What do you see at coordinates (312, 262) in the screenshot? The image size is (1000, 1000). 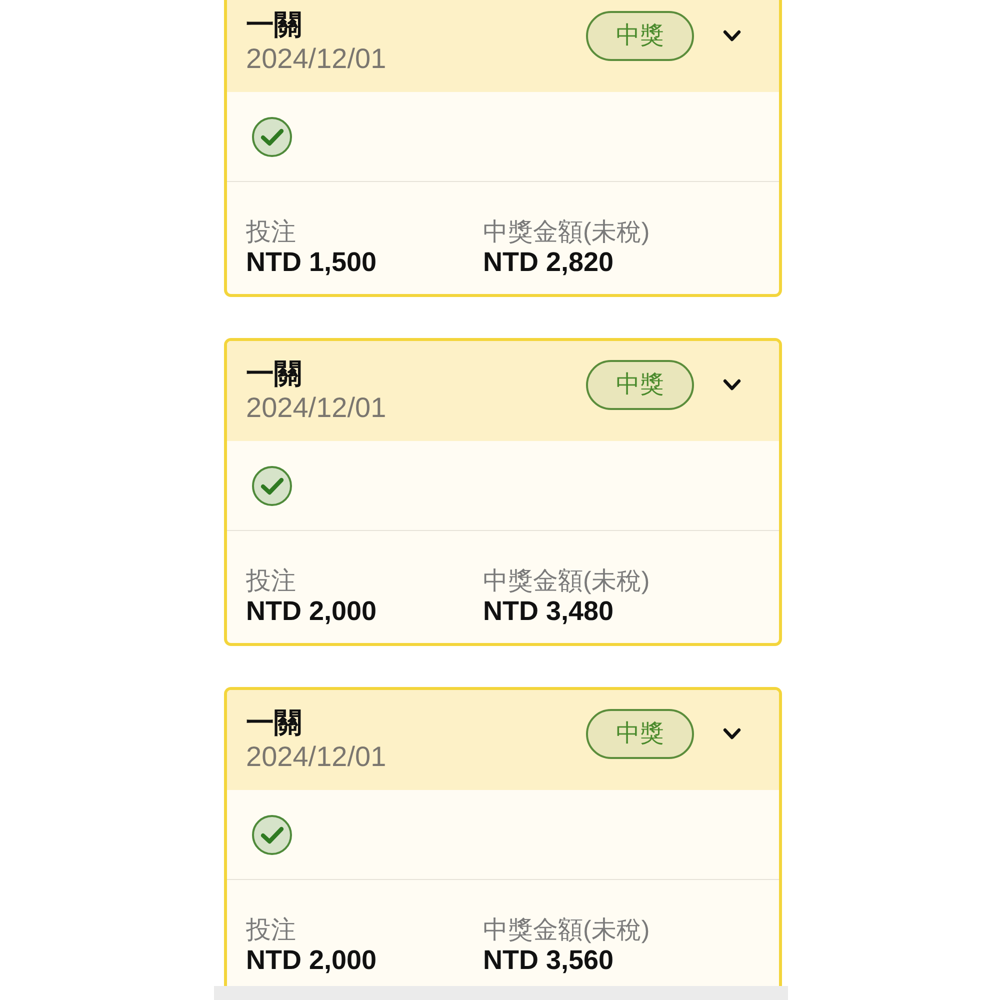 I see `stat-value: NTD 1,500` at bounding box center [312, 262].